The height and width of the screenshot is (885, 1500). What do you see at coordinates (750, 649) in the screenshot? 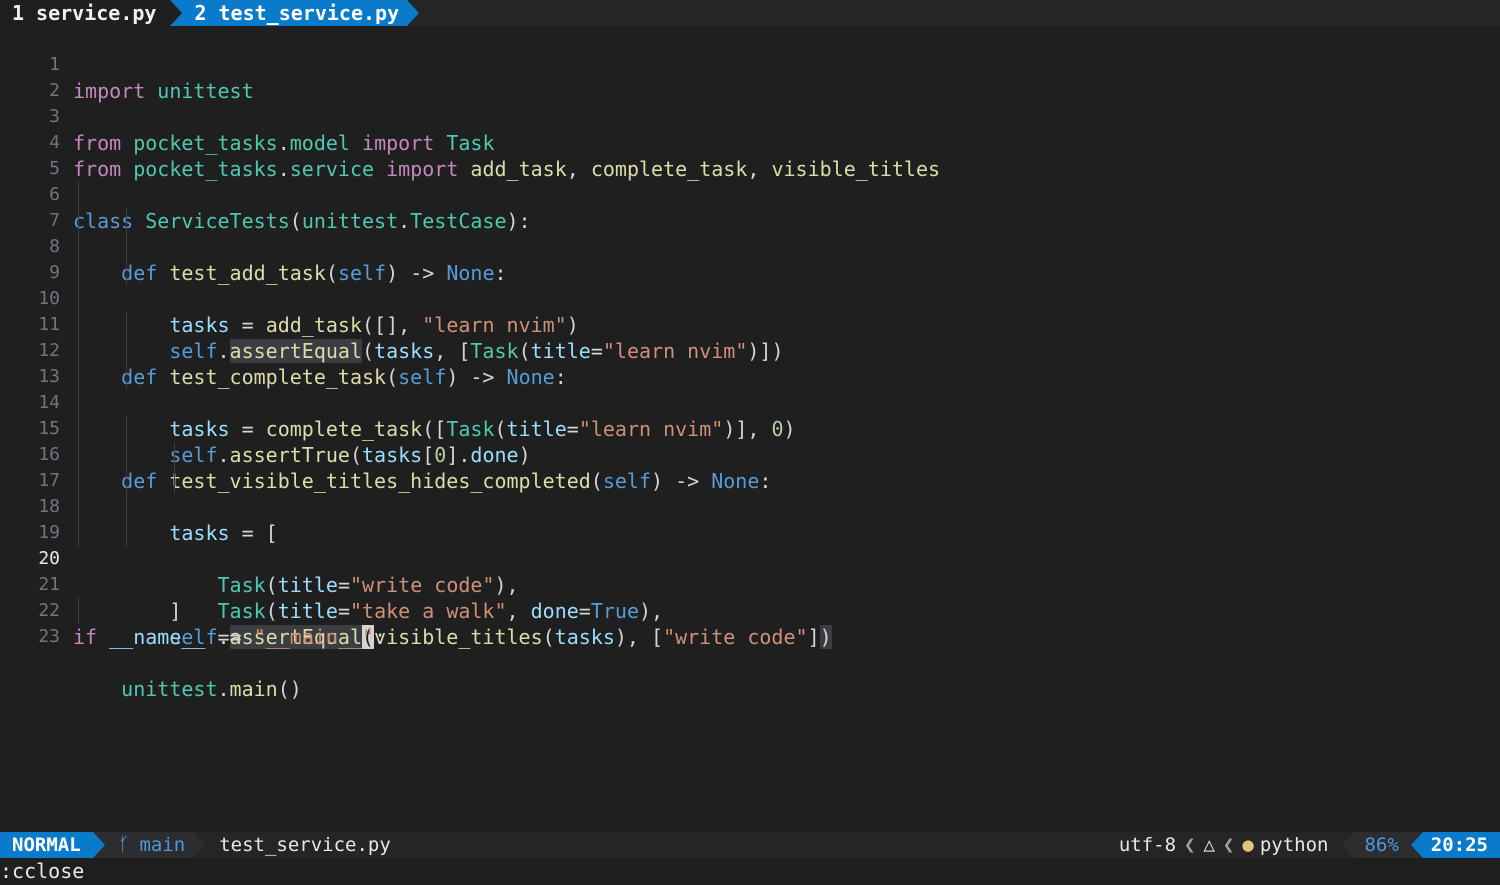
I see `code-line: 23 unittest.main()` at bounding box center [750, 649].